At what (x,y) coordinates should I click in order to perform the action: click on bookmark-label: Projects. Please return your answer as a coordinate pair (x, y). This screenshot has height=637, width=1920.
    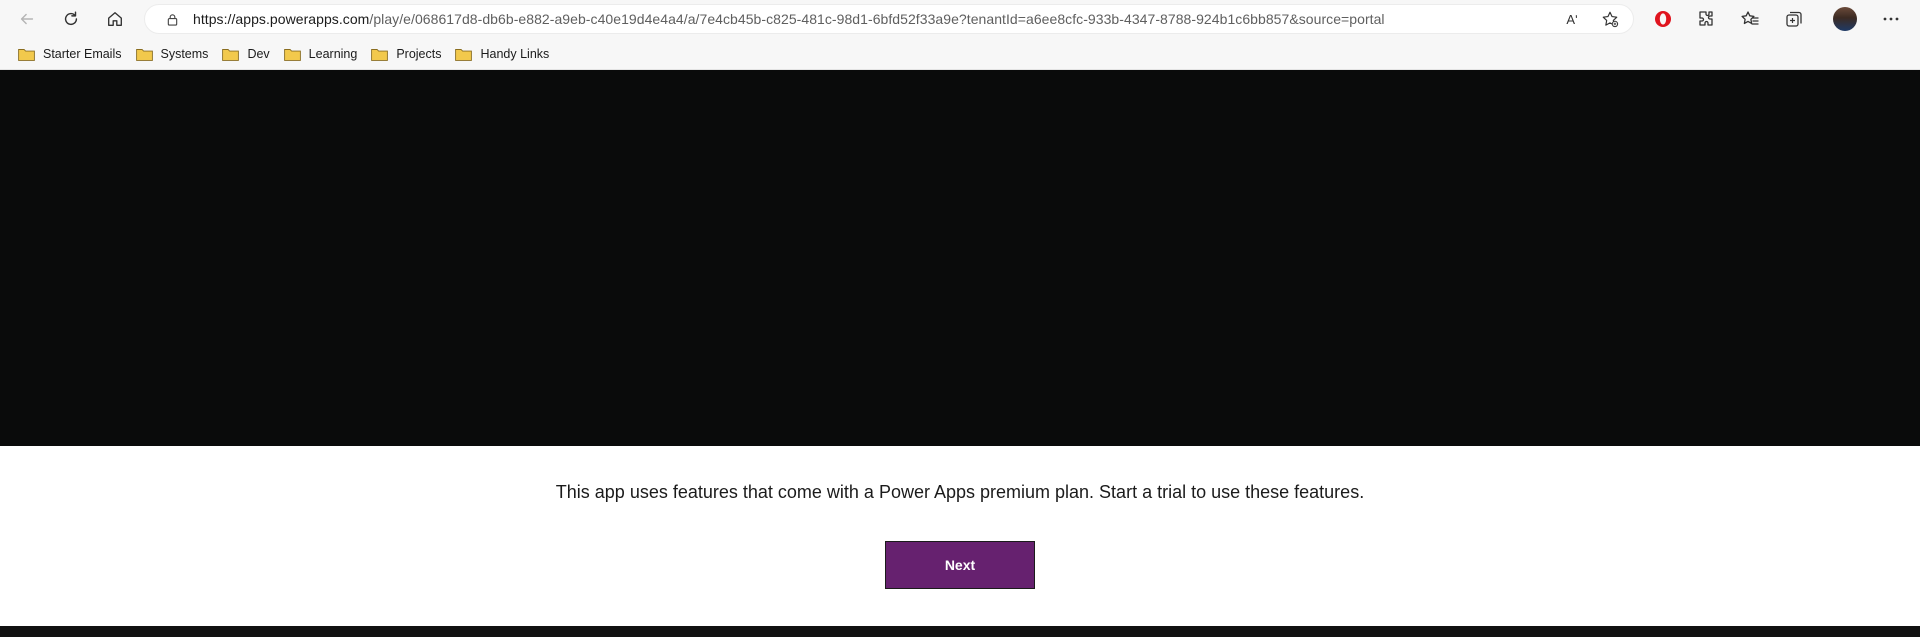
    Looking at the image, I should click on (419, 54).